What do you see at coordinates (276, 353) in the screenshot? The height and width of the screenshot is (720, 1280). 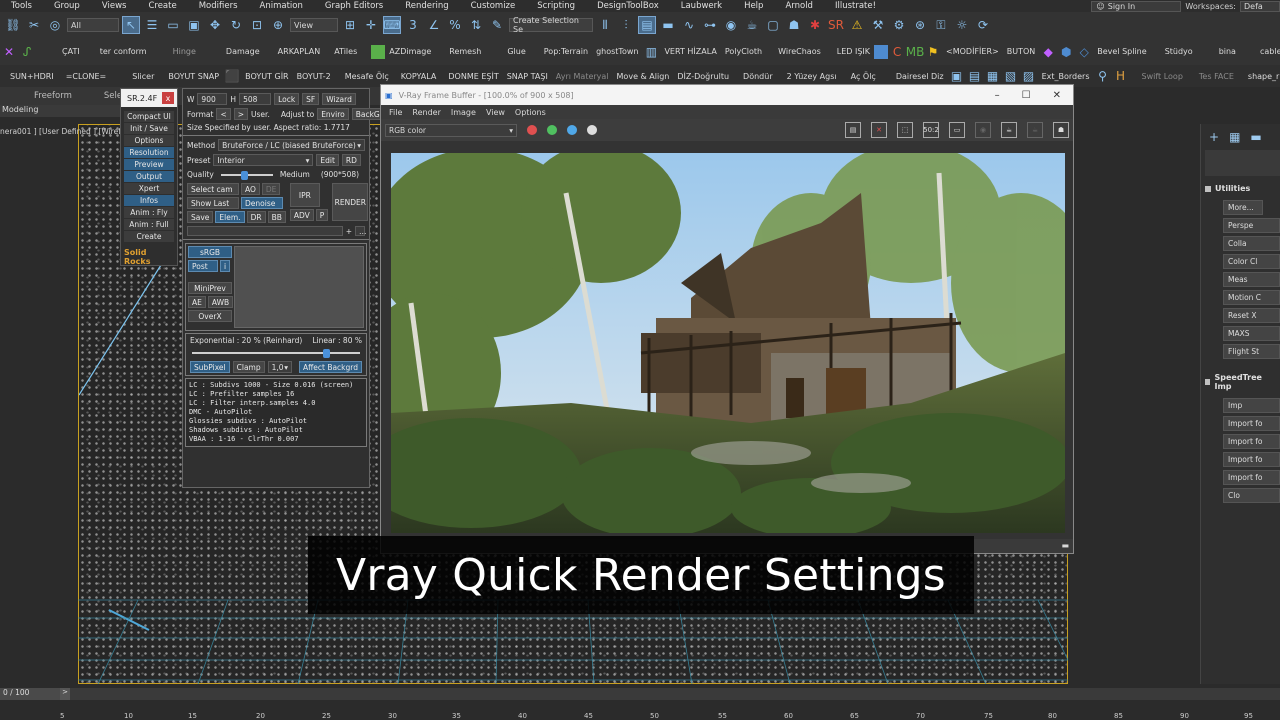 I see `exposure-slider` at bounding box center [276, 353].